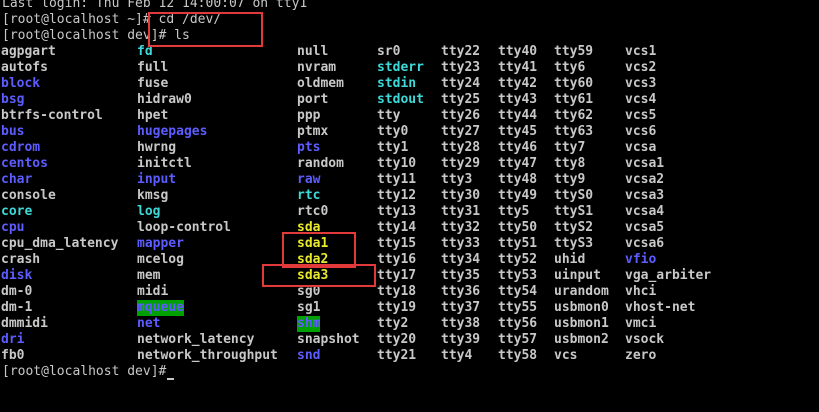 Image resolution: width=819 pixels, height=412 pixels. Describe the element at coordinates (641, 355) in the screenshot. I see `listing-entry-zero: zero` at that location.